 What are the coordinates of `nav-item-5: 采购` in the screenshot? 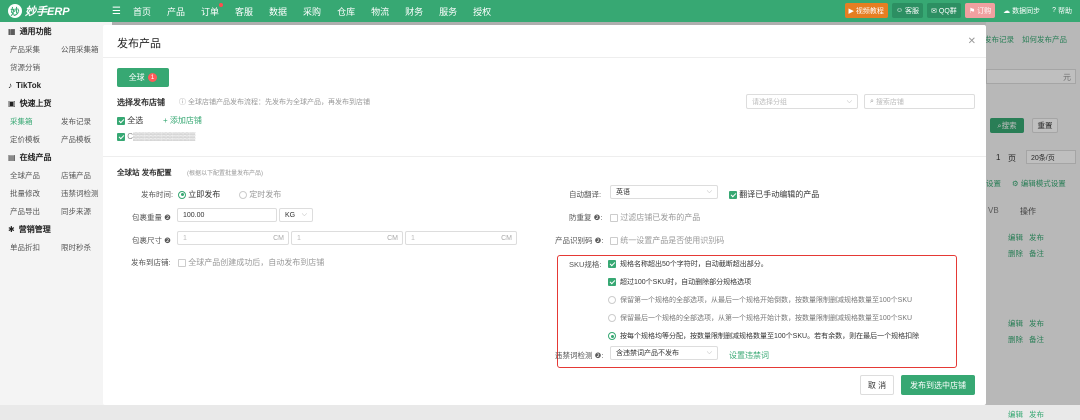 It's located at (312, 11).